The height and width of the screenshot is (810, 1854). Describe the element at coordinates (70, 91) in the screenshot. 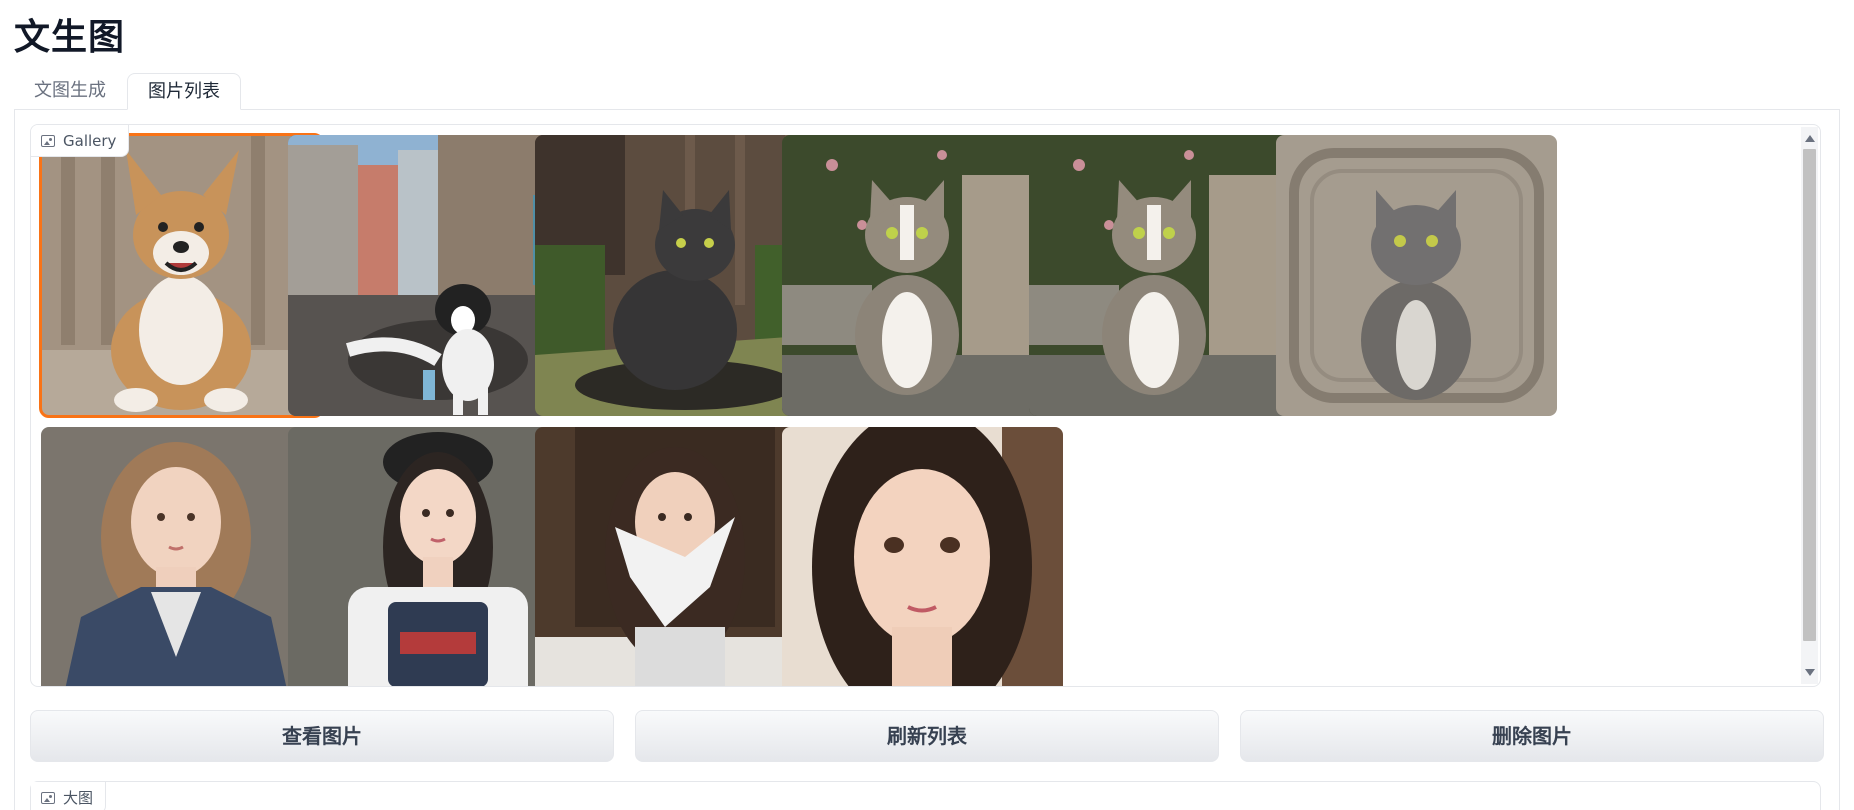

I see `tab-text-to-image: 文图生成` at that location.